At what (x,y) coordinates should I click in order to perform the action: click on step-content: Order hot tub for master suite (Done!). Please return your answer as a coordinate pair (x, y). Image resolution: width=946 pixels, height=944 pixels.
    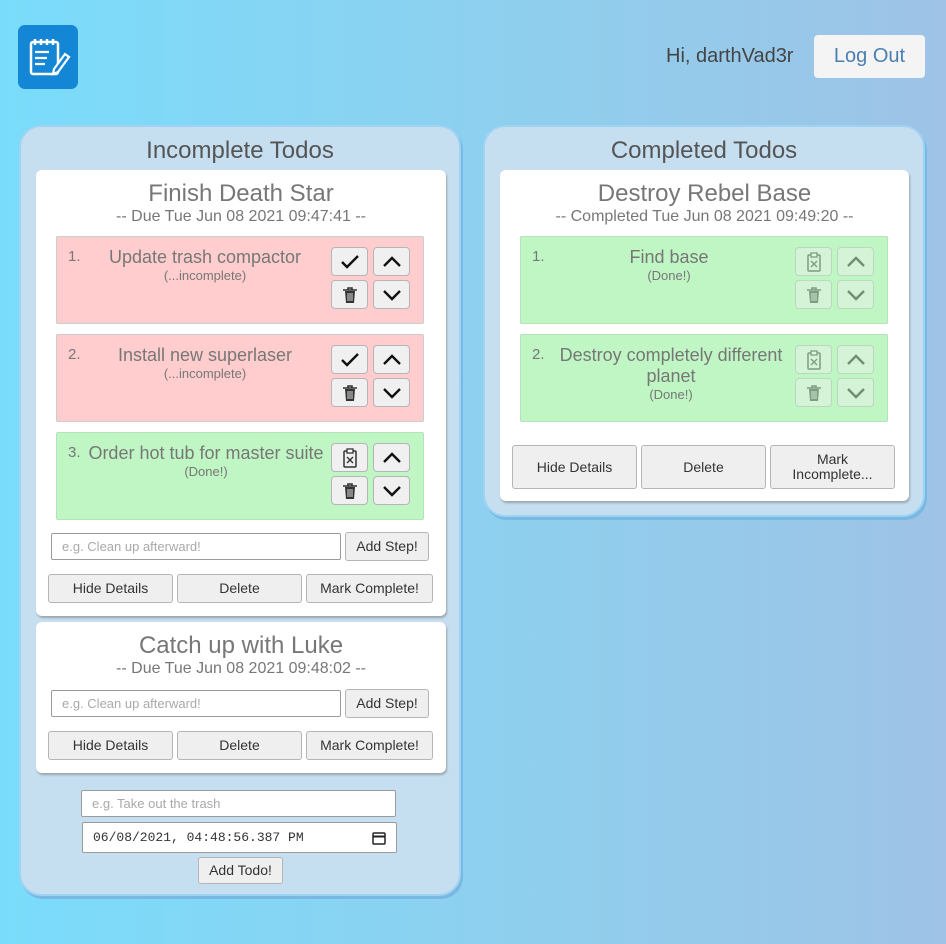
    Looking at the image, I should click on (206, 461).